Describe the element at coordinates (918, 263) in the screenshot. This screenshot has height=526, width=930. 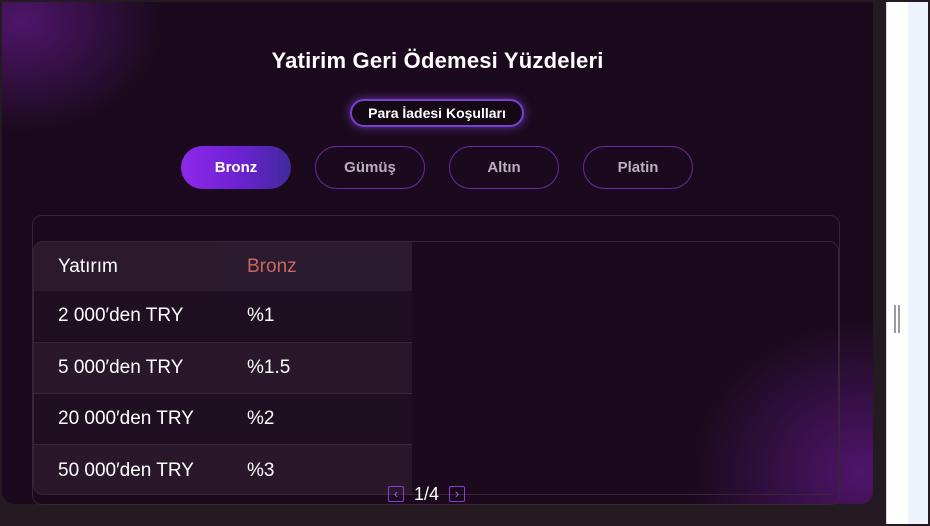
I see `side-panel` at that location.